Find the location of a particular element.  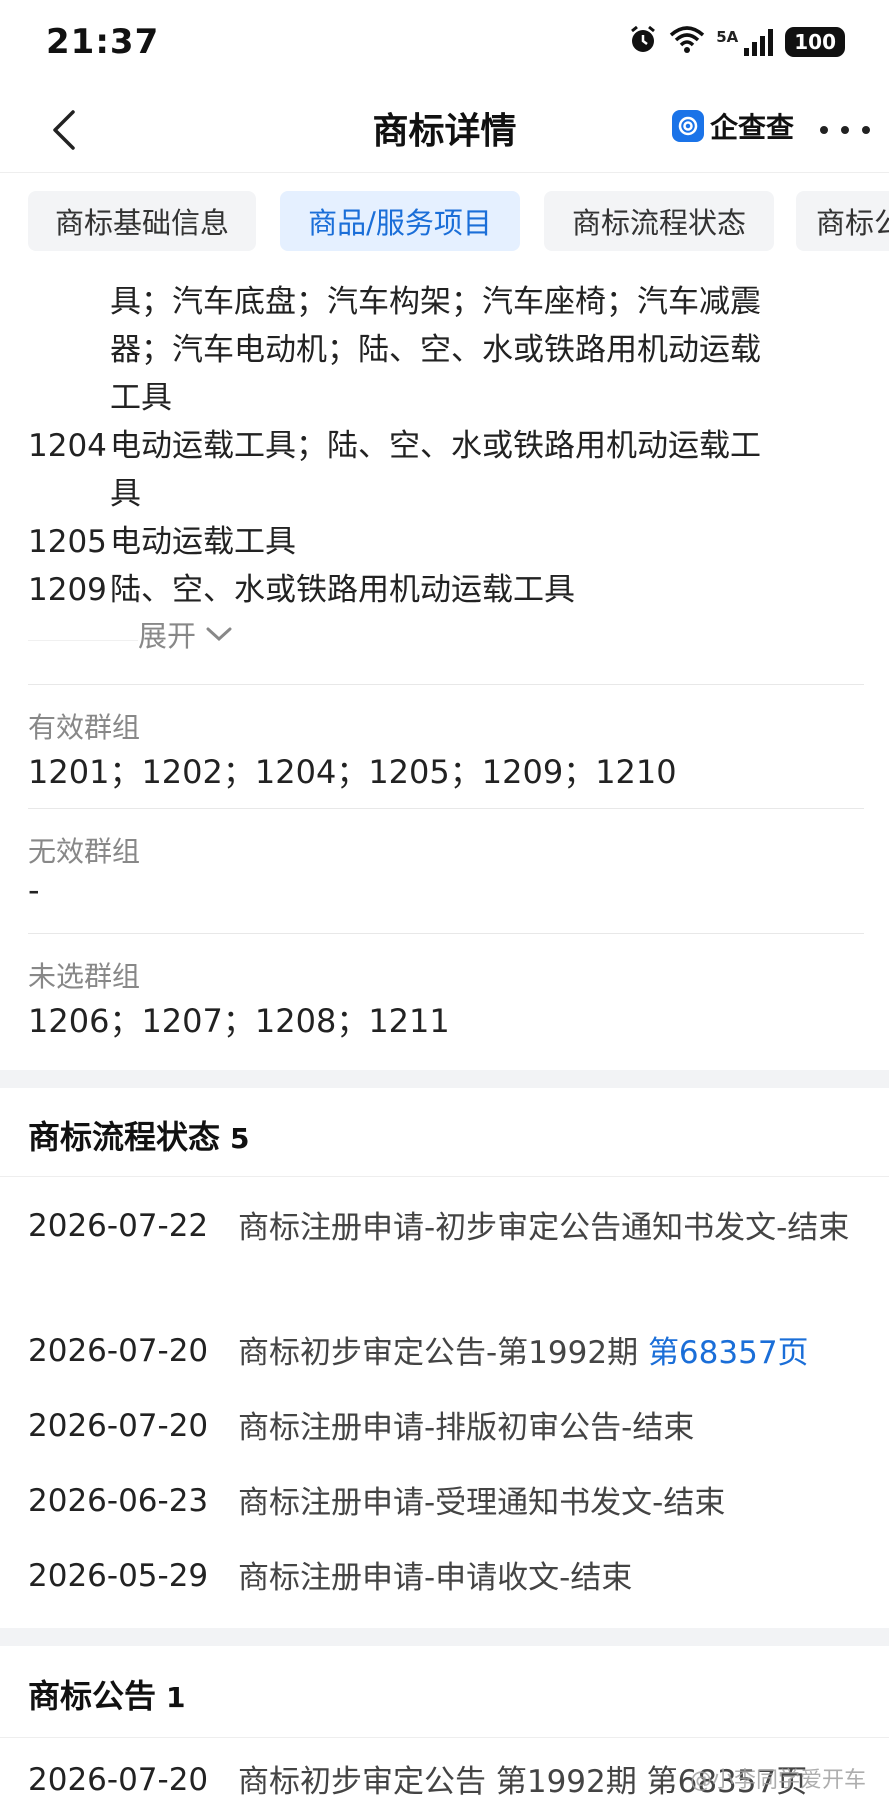

goods-text: 具 is located at coordinates (125, 494).